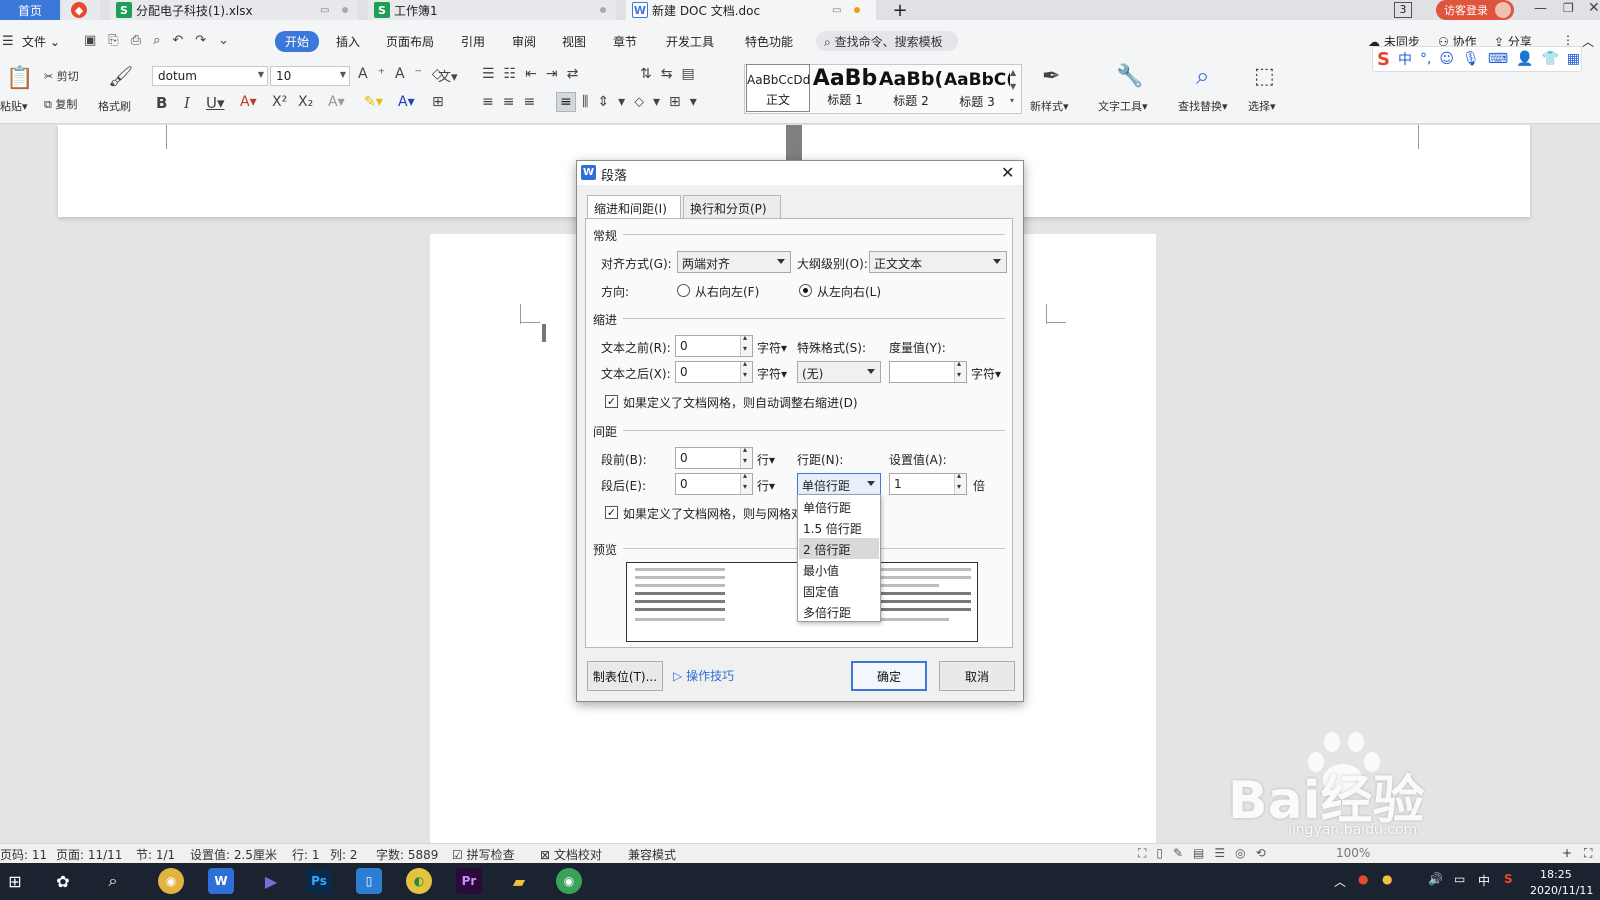 This screenshot has height=900, width=1600. I want to click on option-exactly: 固定值, so click(839, 590).